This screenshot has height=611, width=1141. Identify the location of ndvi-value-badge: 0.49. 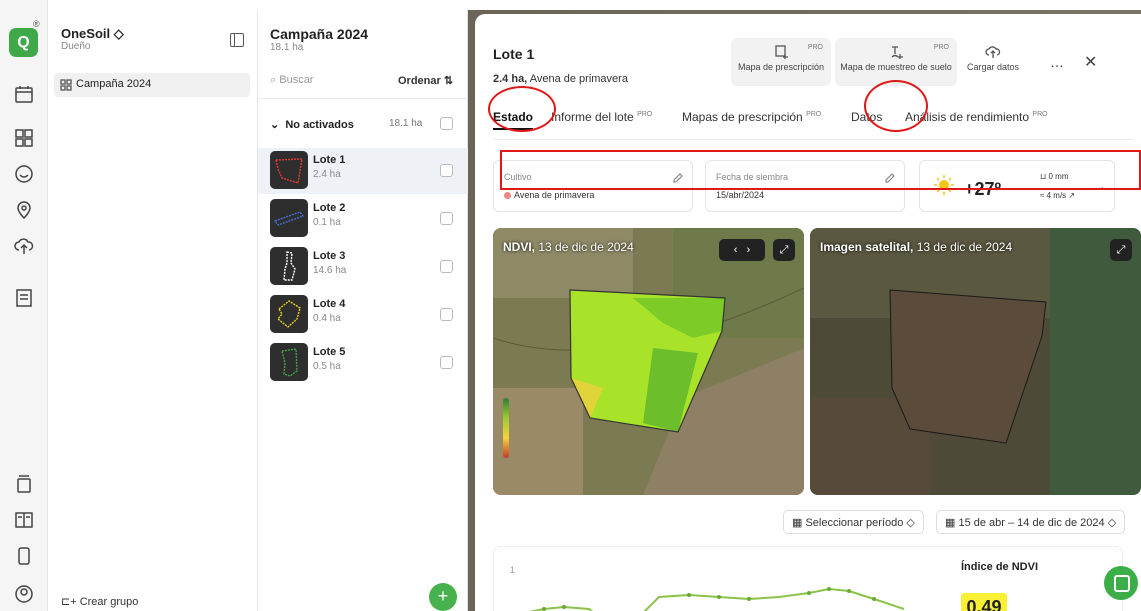
(984, 602).